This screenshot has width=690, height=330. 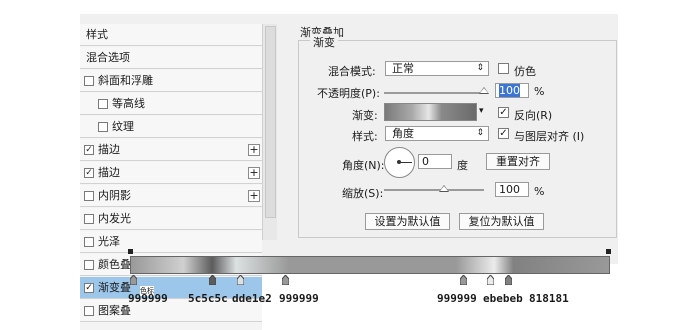 What do you see at coordinates (171, 196) in the screenshot?
I see `style-list-item: 内阴影 +` at bounding box center [171, 196].